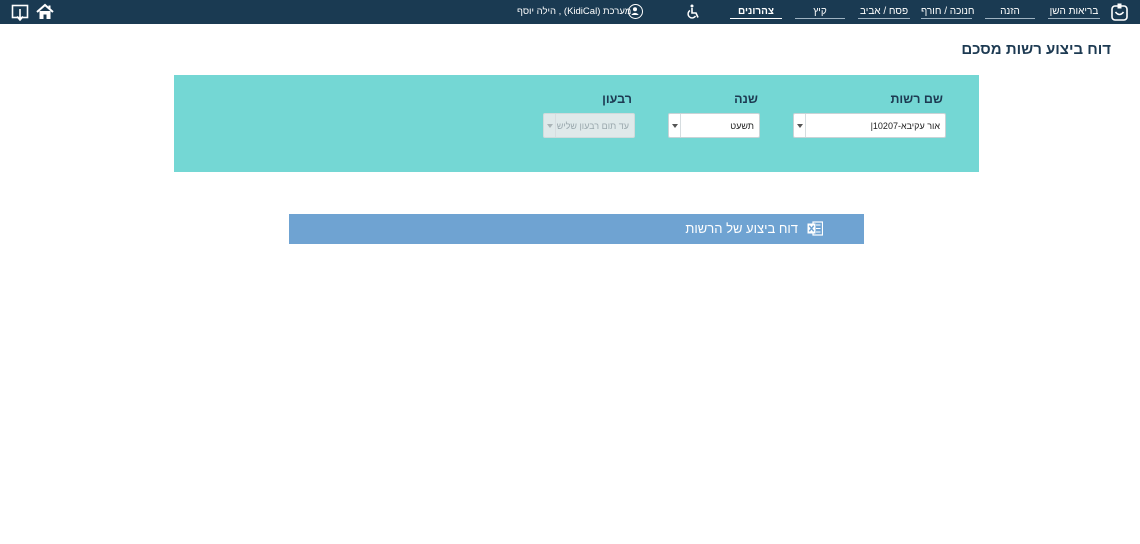 The image size is (1140, 544). What do you see at coordinates (820, 12) in the screenshot?
I see `nav-item-kayitz: קיץ` at bounding box center [820, 12].